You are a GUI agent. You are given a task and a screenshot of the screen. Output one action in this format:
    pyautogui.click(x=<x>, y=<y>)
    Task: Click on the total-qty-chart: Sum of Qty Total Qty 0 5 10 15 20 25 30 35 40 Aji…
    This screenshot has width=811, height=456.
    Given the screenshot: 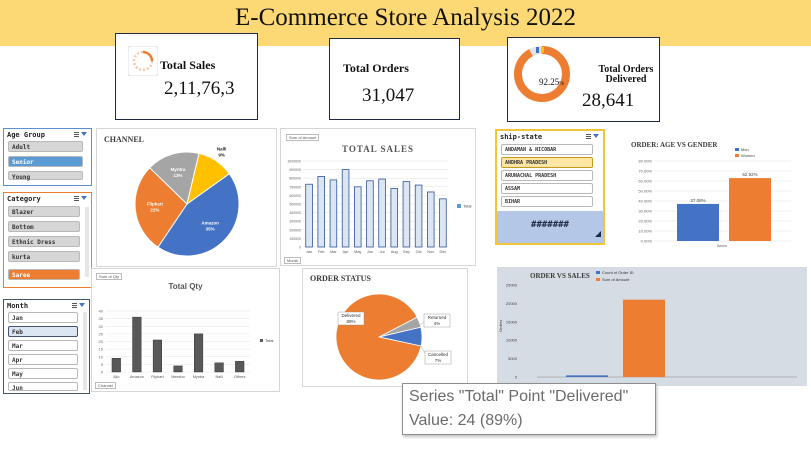 What is the action you would take?
    pyautogui.click(x=185, y=330)
    